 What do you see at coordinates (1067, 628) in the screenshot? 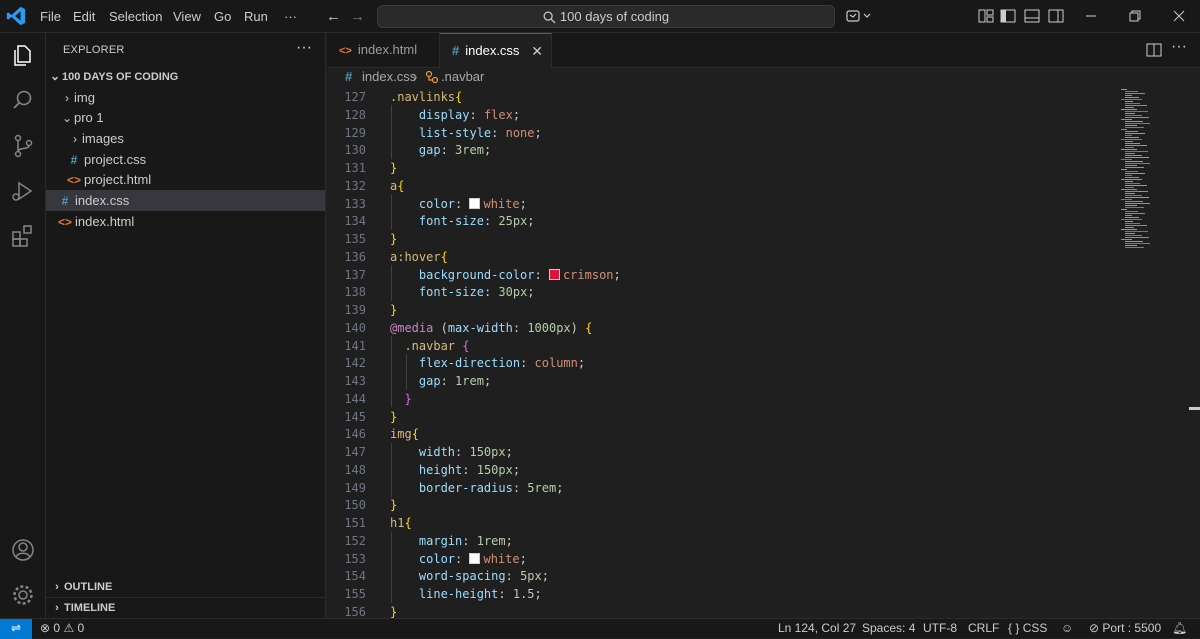
I see `copilot-status-icon: ☺` at bounding box center [1067, 628].